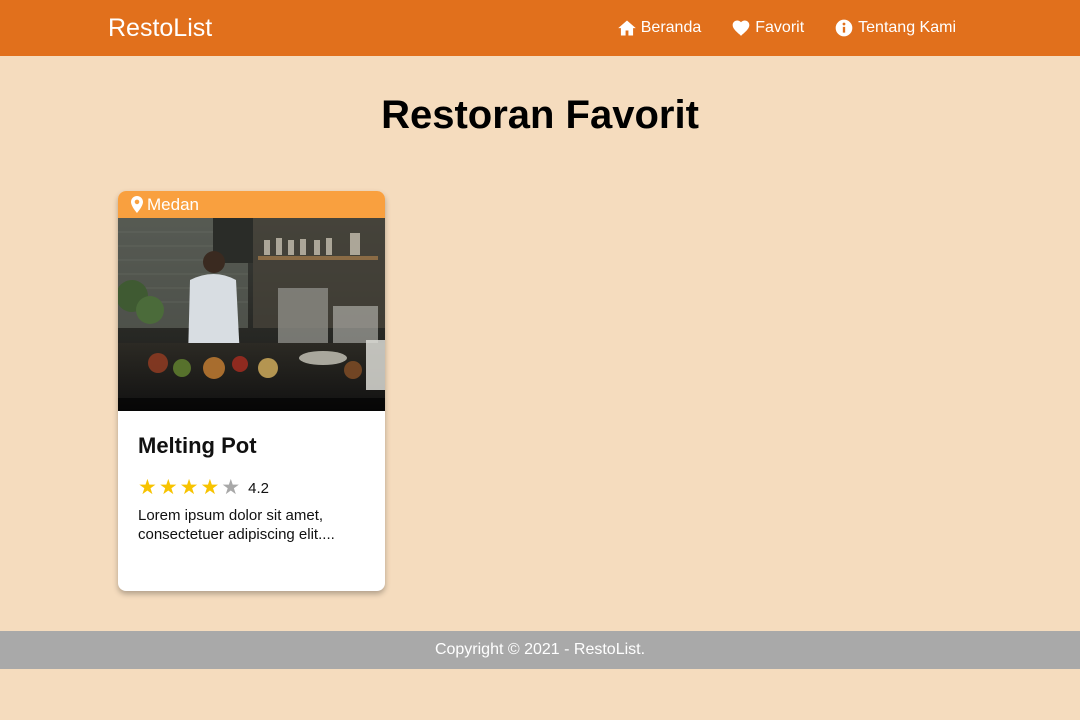 This screenshot has height=720, width=1080. Describe the element at coordinates (137, 204) in the screenshot. I see `map-pin-icon` at that location.